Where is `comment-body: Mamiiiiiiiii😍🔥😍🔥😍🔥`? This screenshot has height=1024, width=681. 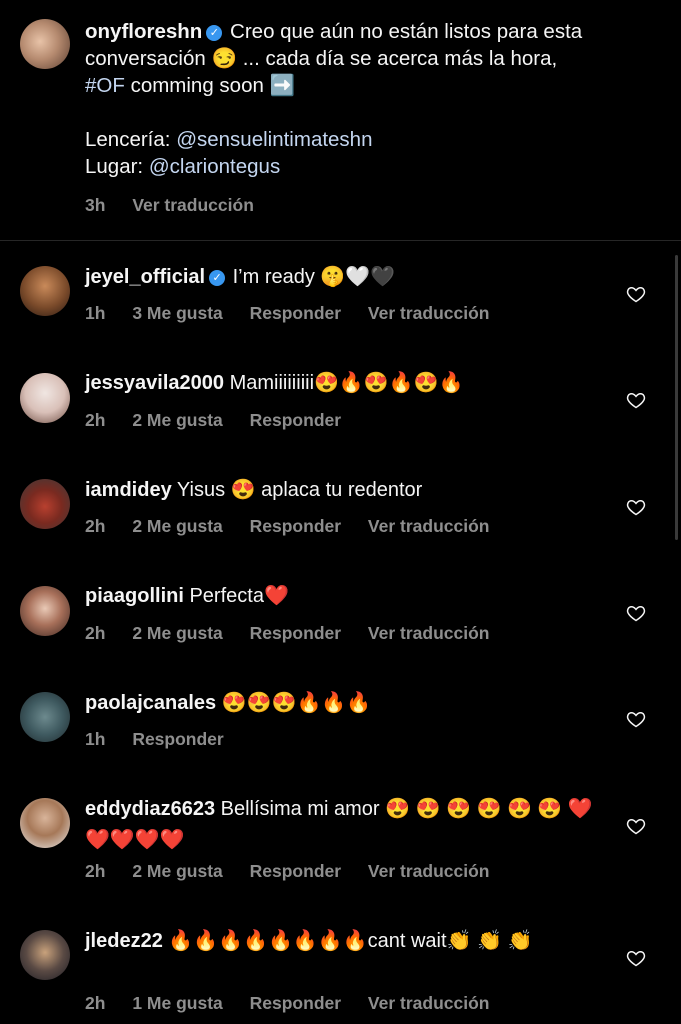 comment-body: Mamiiiiiiiii😍🔥😍🔥😍🔥 is located at coordinates (346, 383).